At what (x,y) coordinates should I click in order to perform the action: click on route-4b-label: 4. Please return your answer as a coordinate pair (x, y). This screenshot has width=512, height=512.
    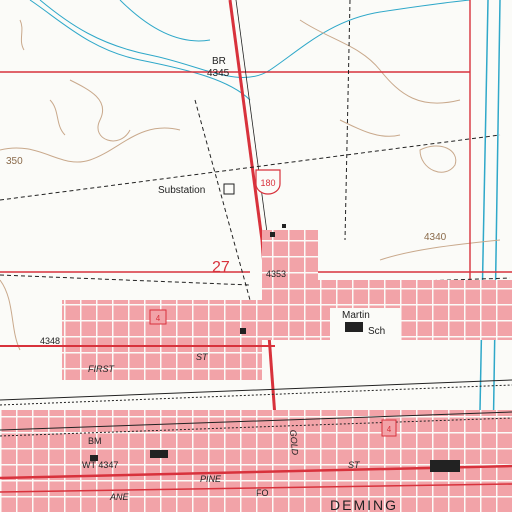
    Looking at the image, I should click on (389, 429).